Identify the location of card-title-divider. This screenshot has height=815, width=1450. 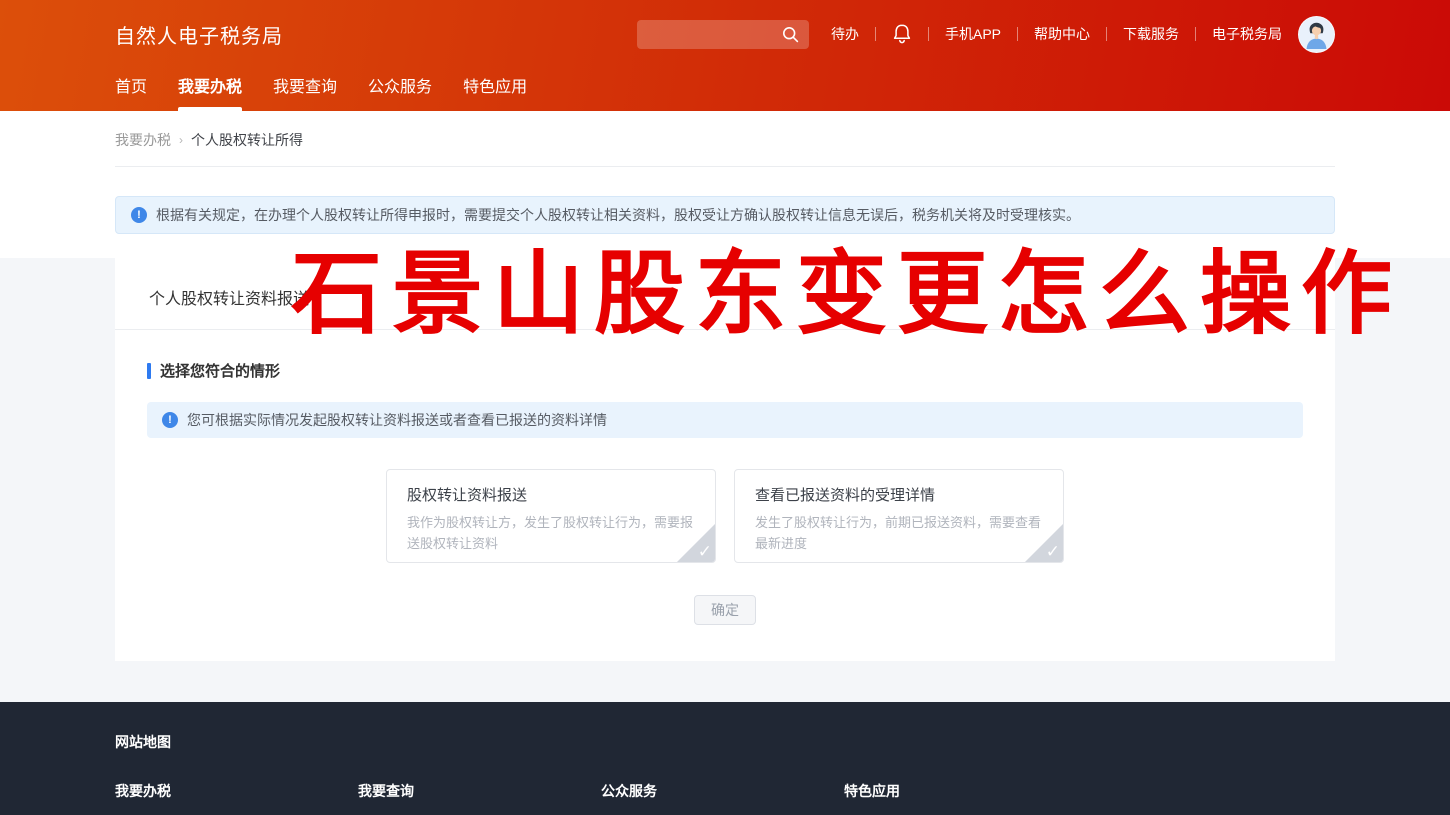
(725, 329).